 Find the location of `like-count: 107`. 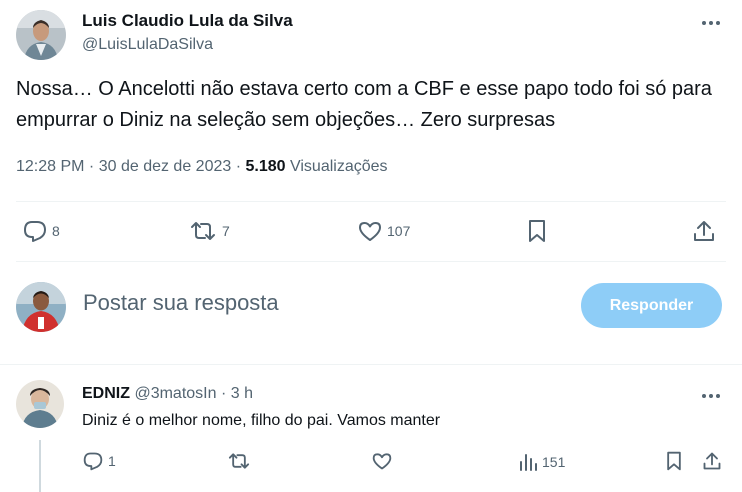

like-count: 107 is located at coordinates (399, 231).